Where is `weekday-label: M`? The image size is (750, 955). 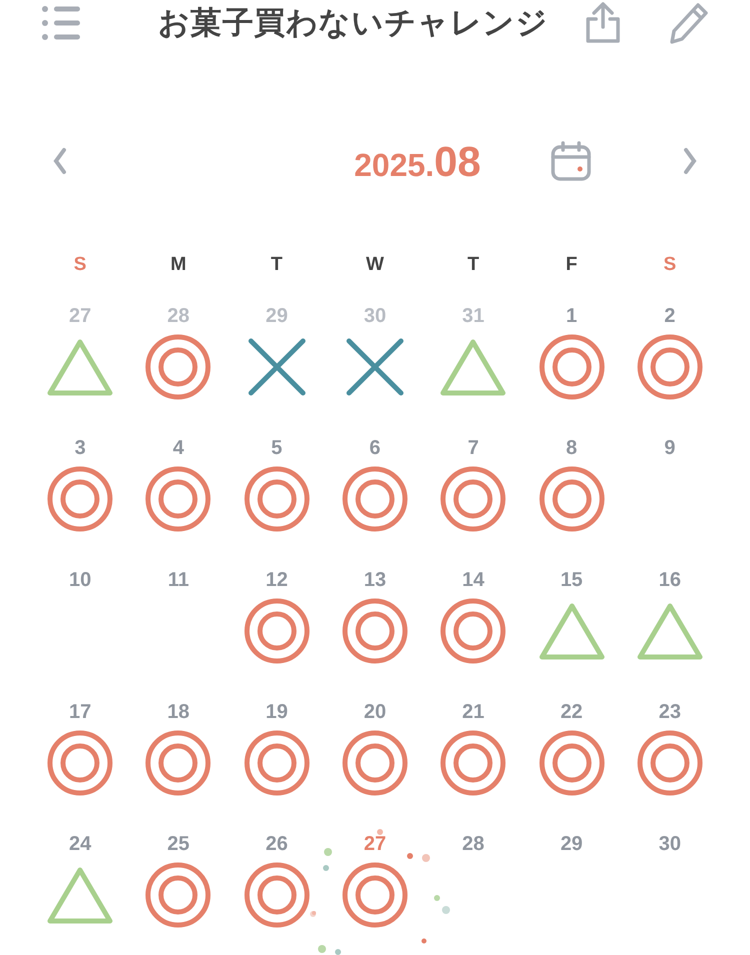 weekday-label: M is located at coordinates (178, 265).